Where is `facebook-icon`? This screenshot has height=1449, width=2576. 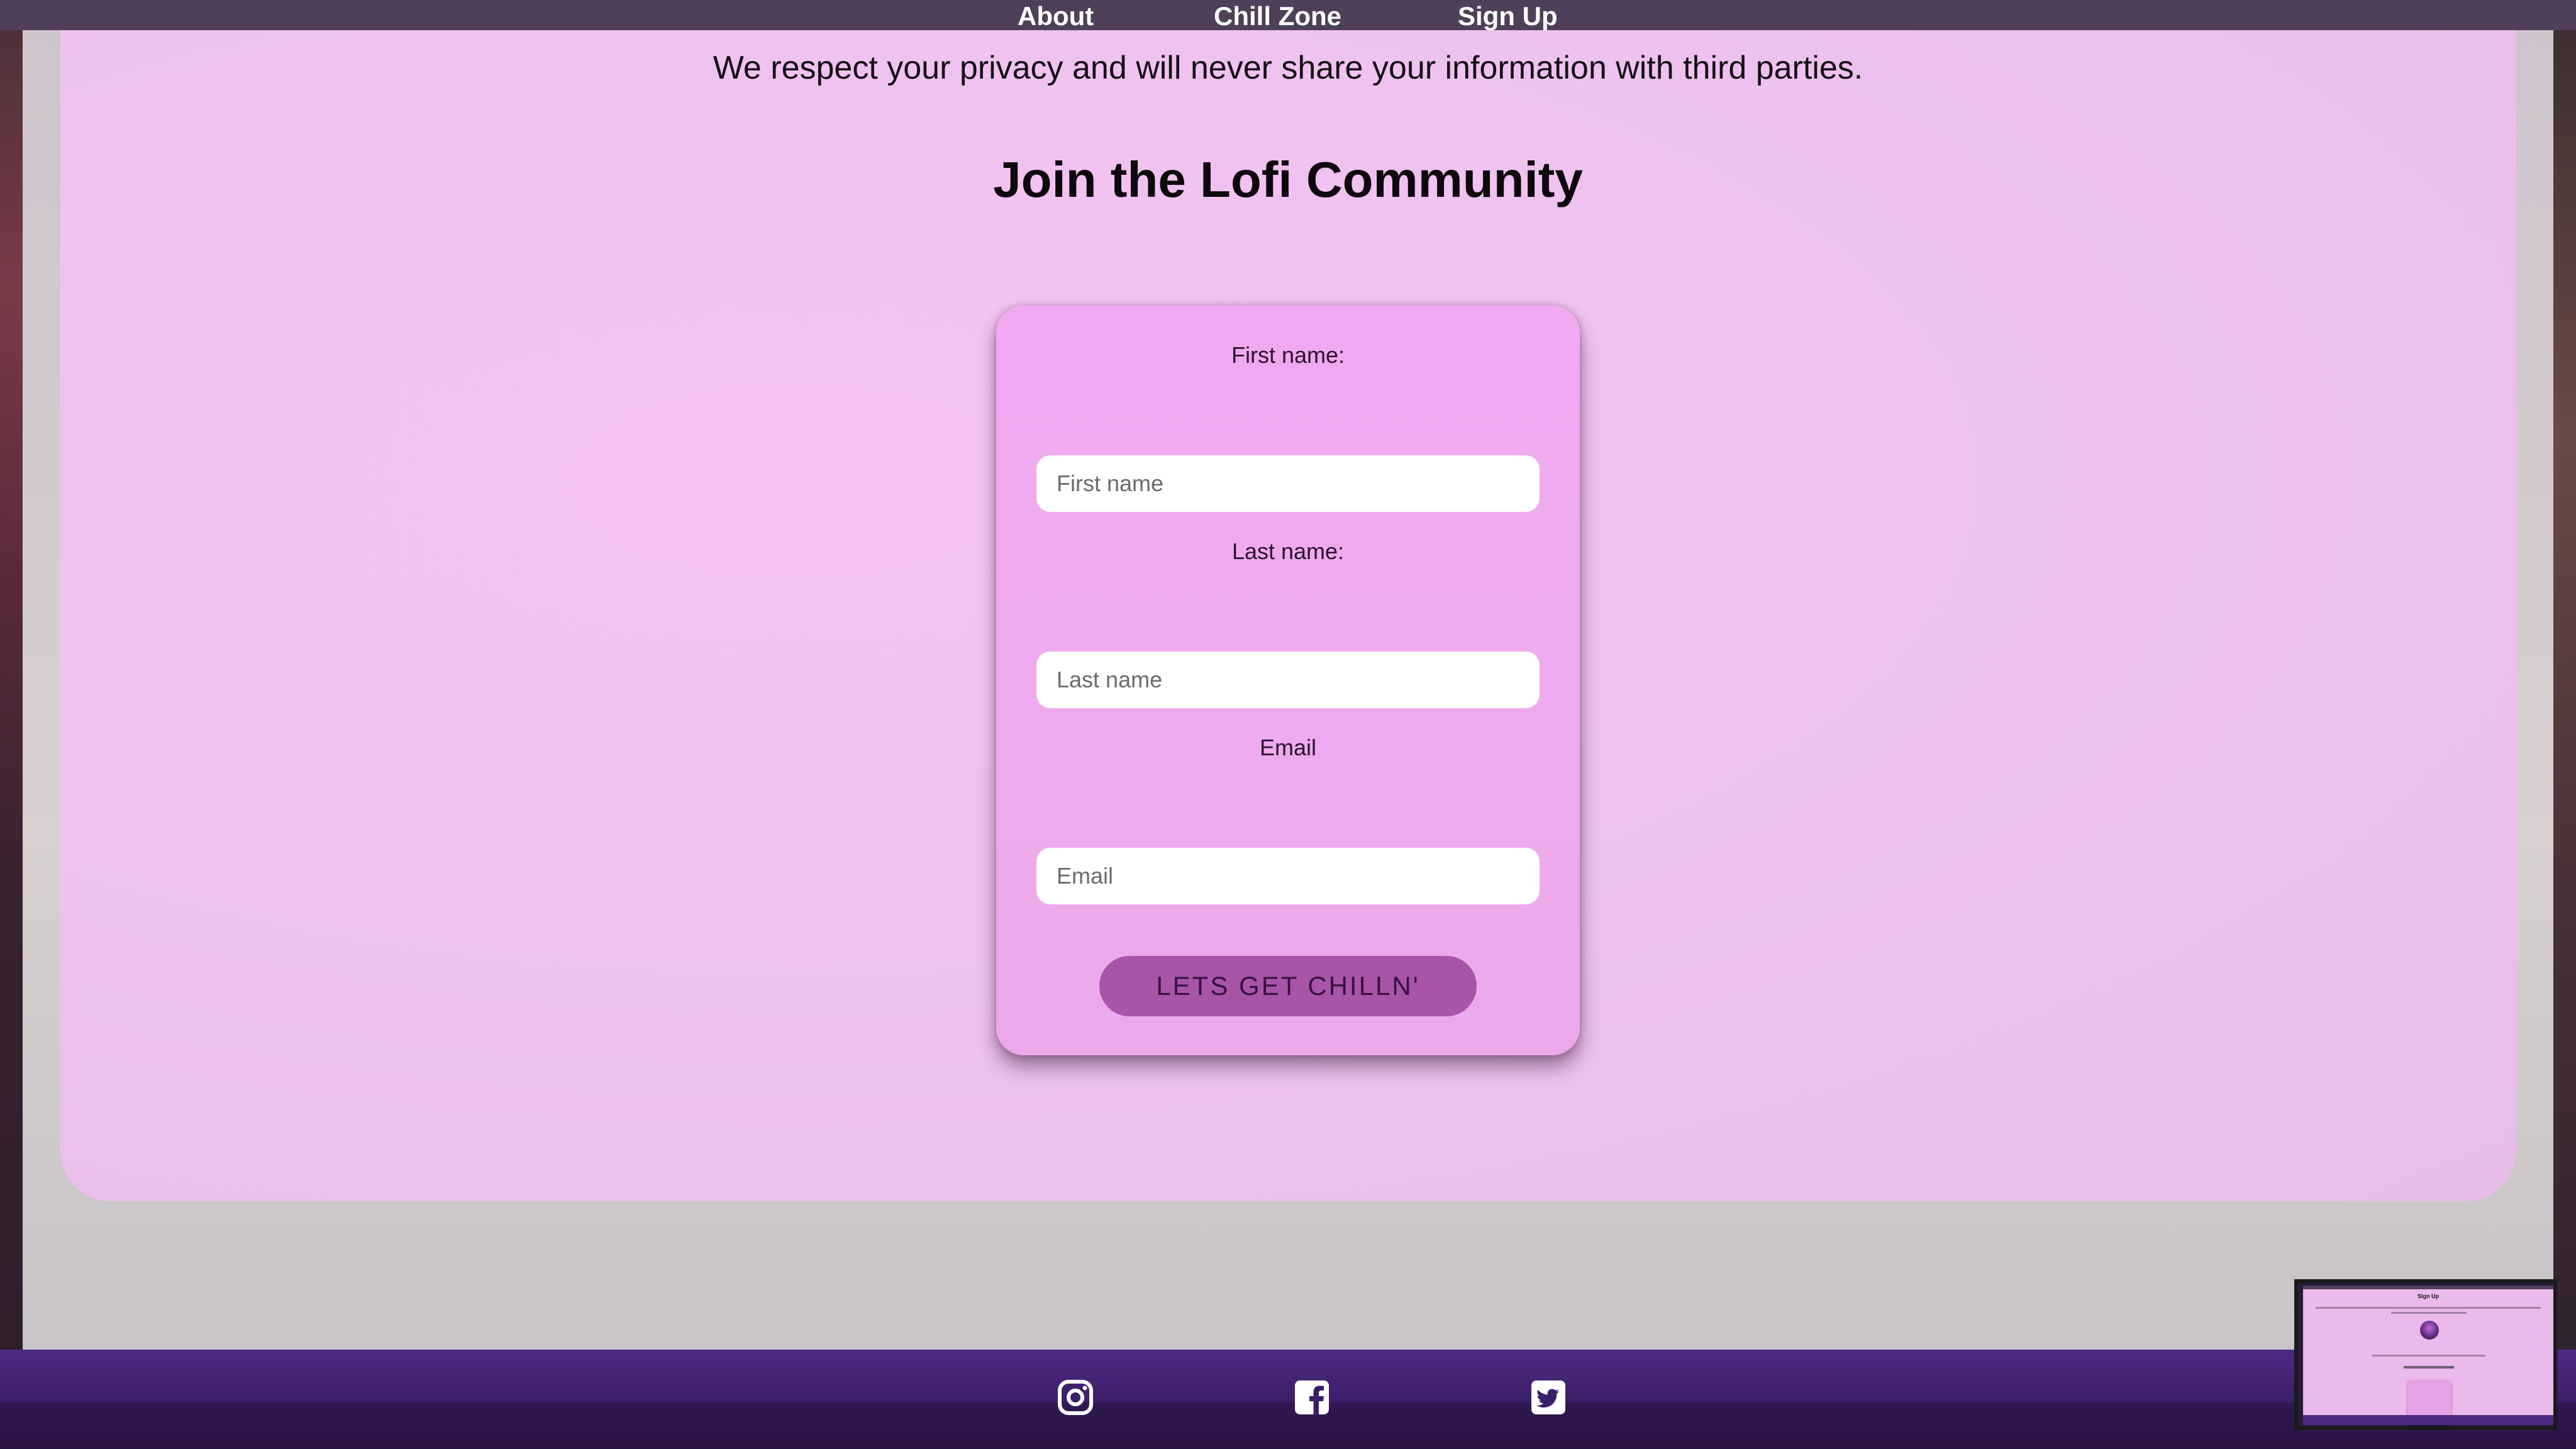
facebook-icon is located at coordinates (1312, 1397).